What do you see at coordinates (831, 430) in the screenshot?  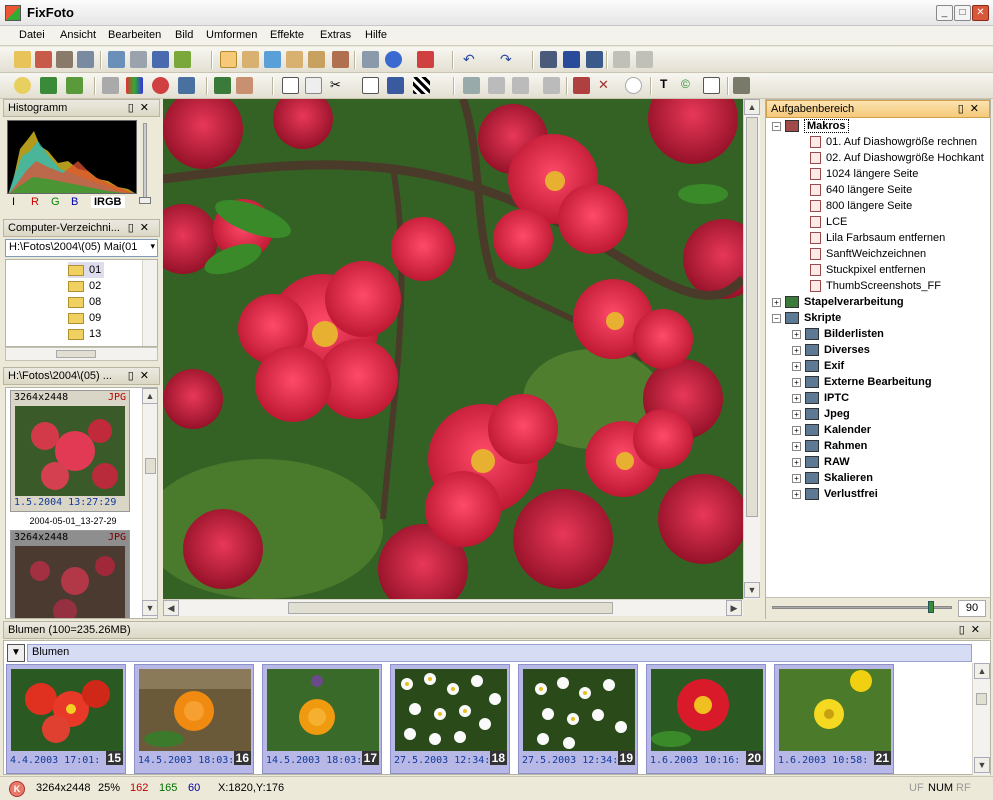 I see `script-folder: + Kalender` at bounding box center [831, 430].